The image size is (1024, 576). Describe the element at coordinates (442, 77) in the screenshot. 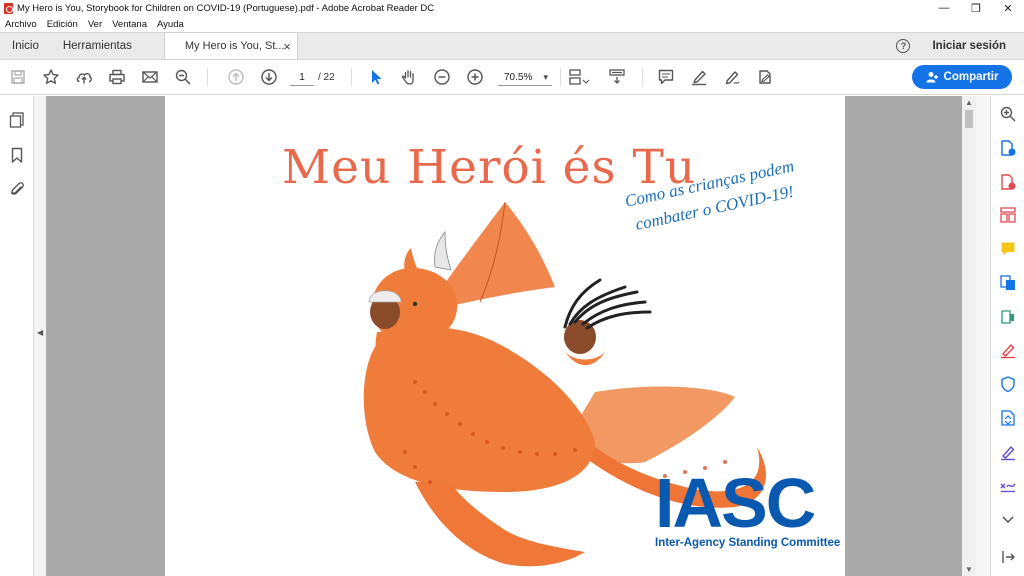

I see `zoom-out-icon` at that location.